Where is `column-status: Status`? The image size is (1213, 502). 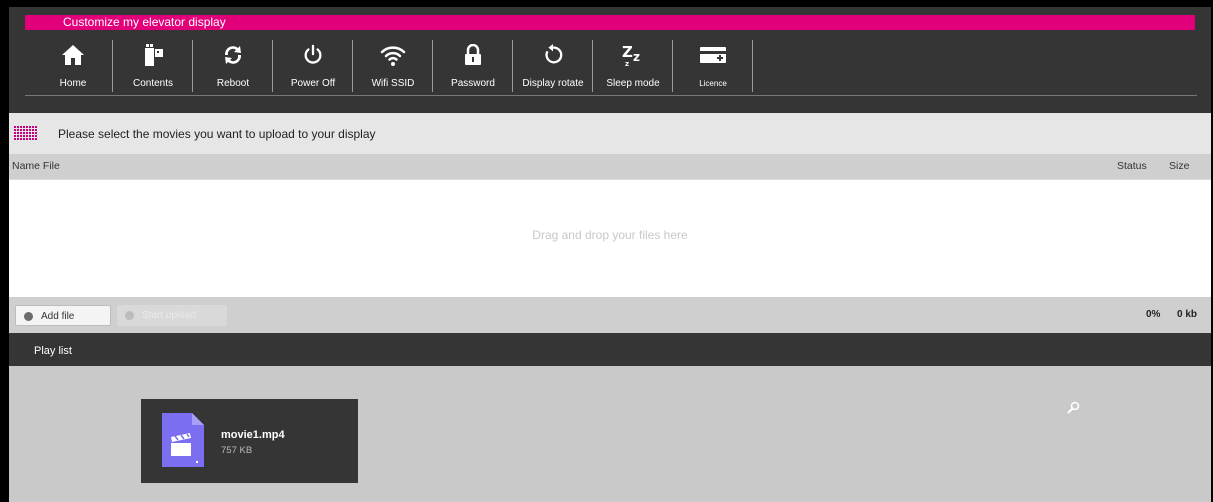
column-status: Status is located at coordinates (1132, 166).